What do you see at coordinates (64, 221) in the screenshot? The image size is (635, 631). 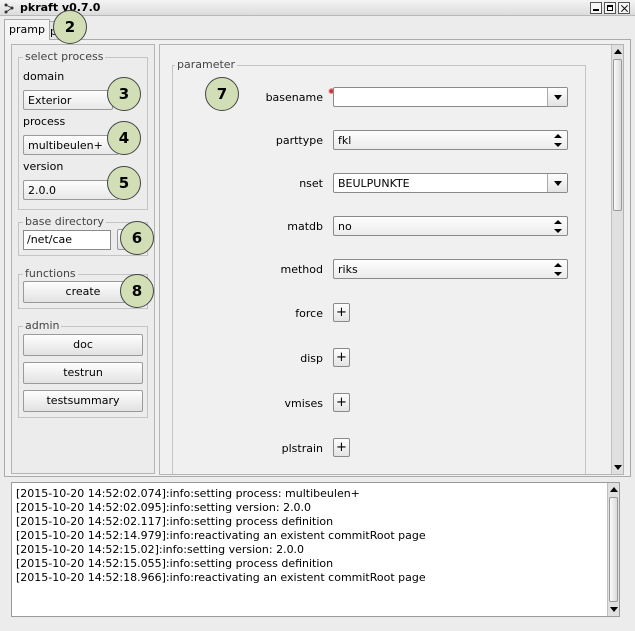 I see `base-directory-title: base directory` at bounding box center [64, 221].